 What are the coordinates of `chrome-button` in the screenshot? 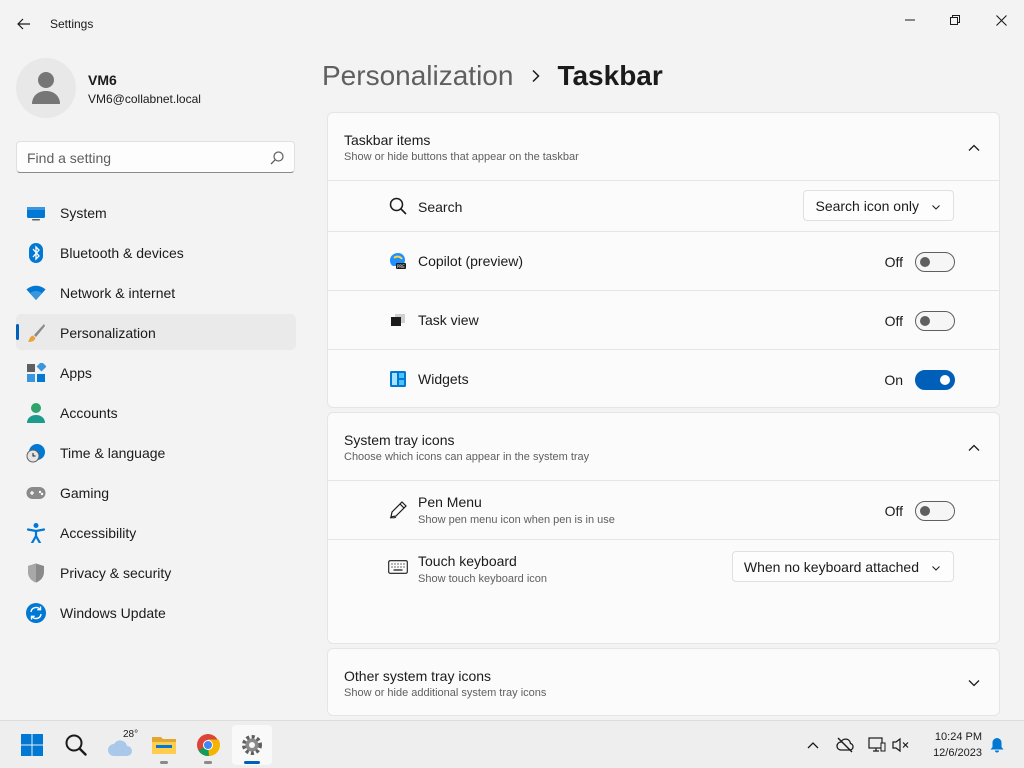 It's located at (208, 745).